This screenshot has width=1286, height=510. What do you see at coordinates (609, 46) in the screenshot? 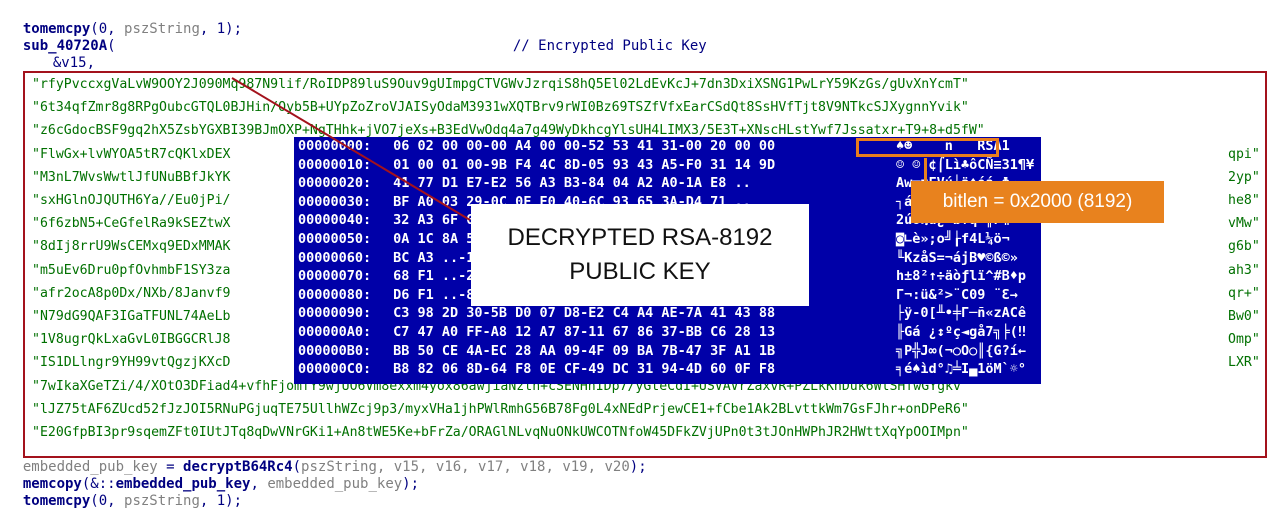
I see `code-comment: // Encrypted Public Key` at bounding box center [609, 46].